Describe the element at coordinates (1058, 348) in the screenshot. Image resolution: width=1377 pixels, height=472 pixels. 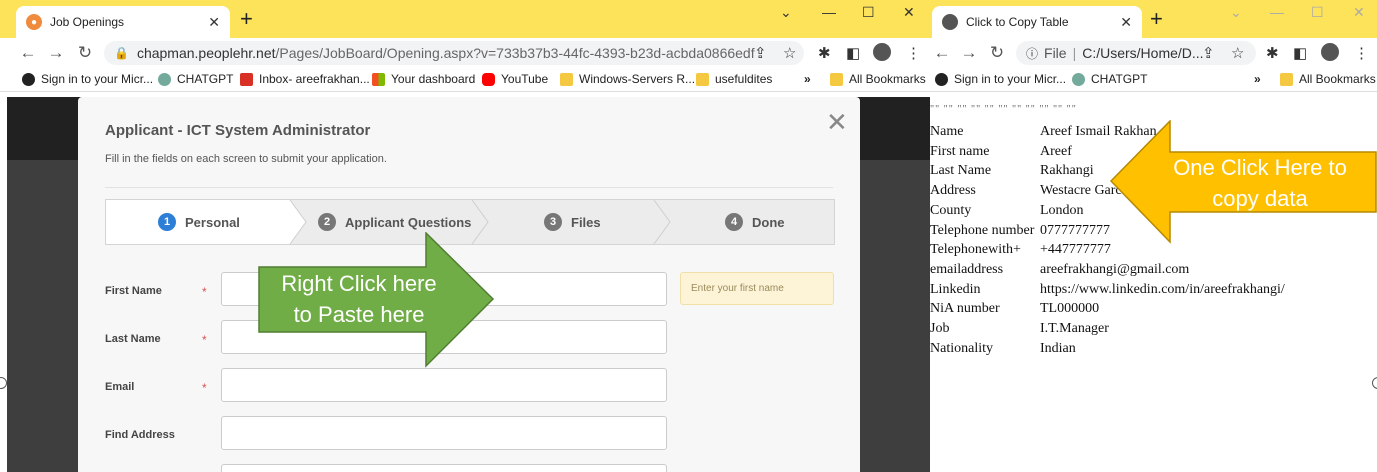
I see `copy-table-value: Indian` at that location.